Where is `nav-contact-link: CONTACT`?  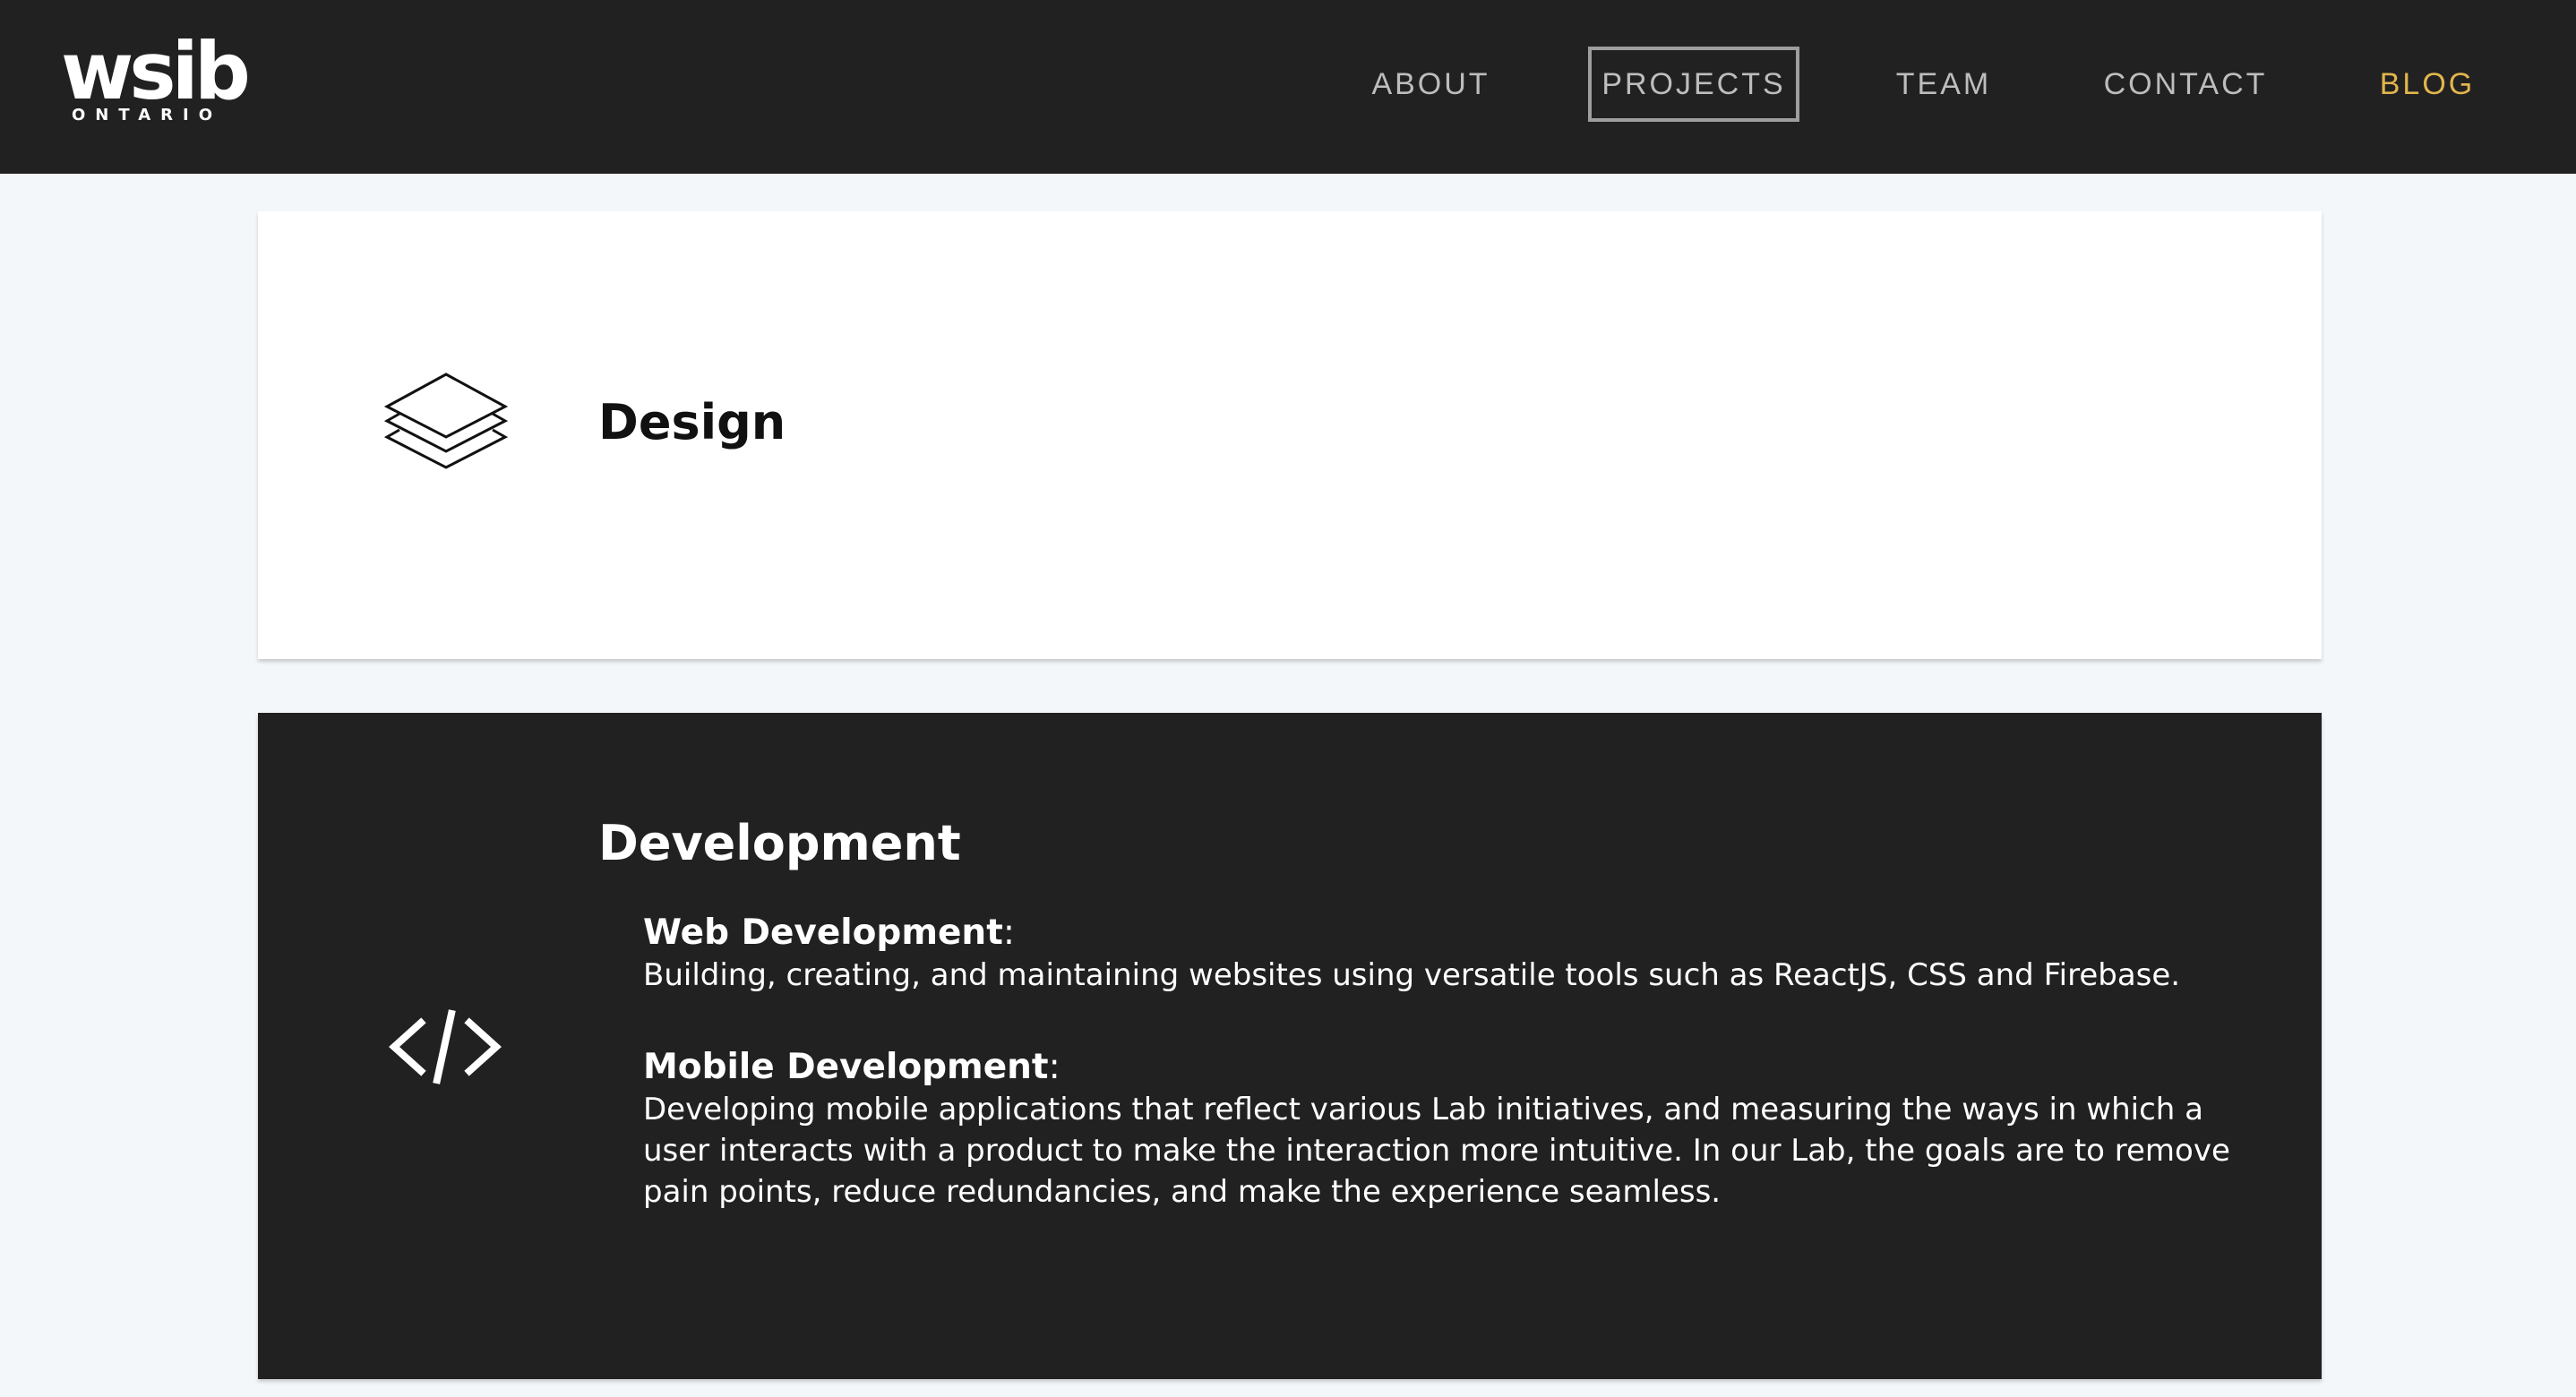
nav-contact-link: CONTACT is located at coordinates (2185, 84).